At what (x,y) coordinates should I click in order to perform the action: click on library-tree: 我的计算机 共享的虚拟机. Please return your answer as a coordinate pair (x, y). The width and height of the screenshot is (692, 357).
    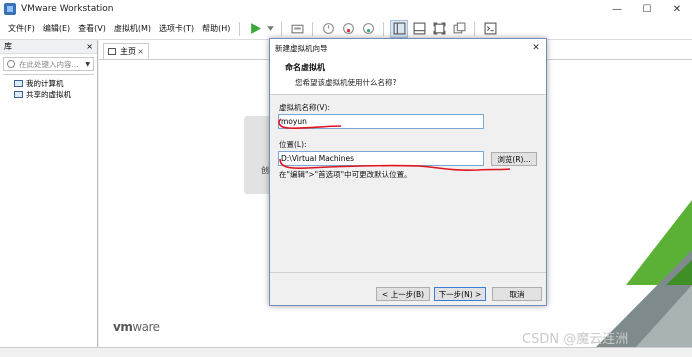
    Looking at the image, I should click on (48, 87).